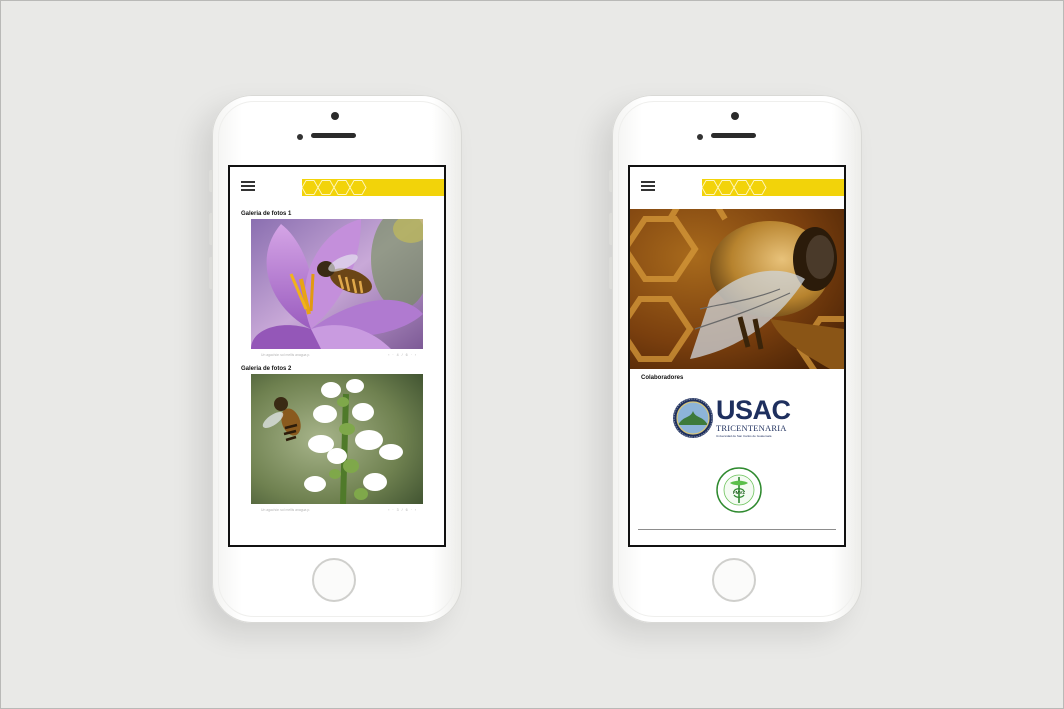 The height and width of the screenshot is (709, 1064). I want to click on bee-on-crocus-image, so click(337, 284).